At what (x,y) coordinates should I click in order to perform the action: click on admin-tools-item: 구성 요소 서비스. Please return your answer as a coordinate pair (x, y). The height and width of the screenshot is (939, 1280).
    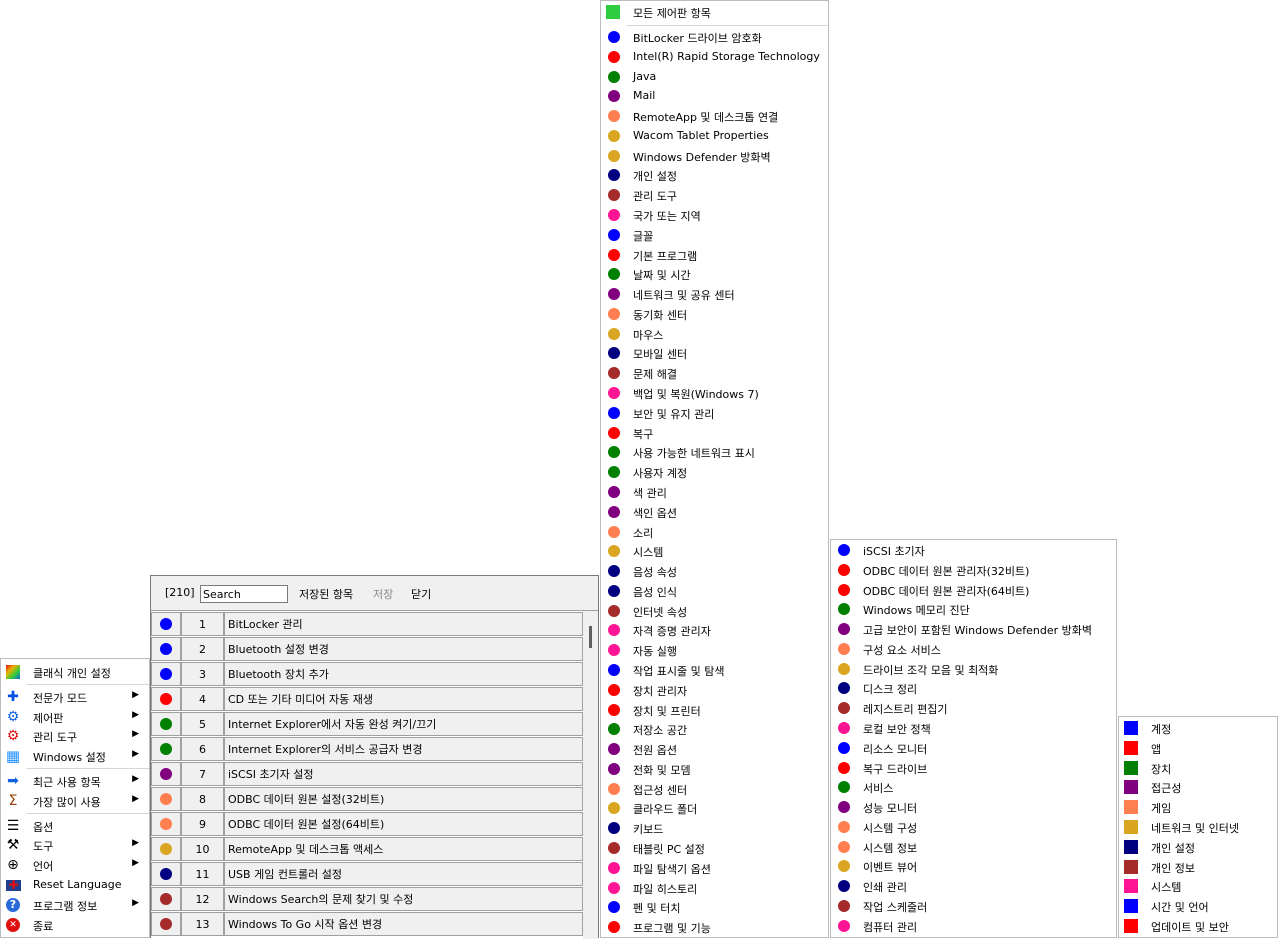
    Looking at the image, I should click on (973, 649).